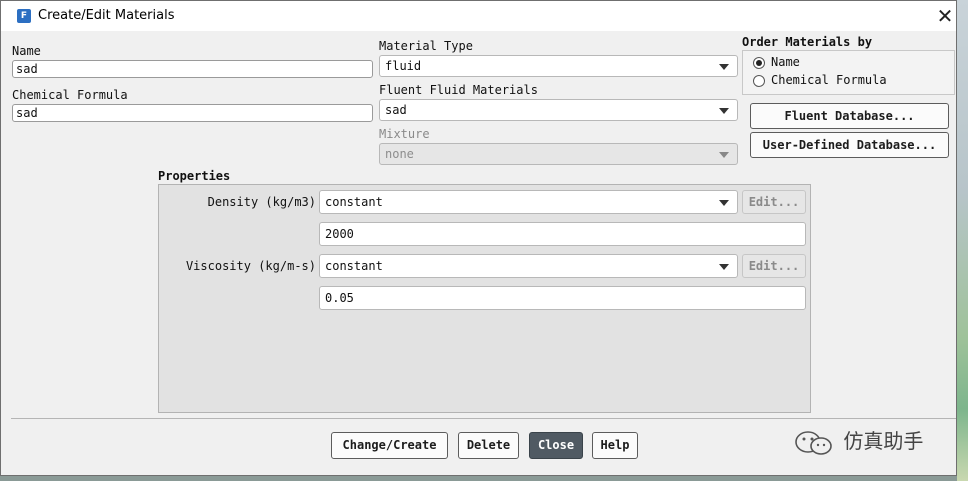 The height and width of the screenshot is (481, 968). I want to click on delete-button: Delete, so click(488, 445).